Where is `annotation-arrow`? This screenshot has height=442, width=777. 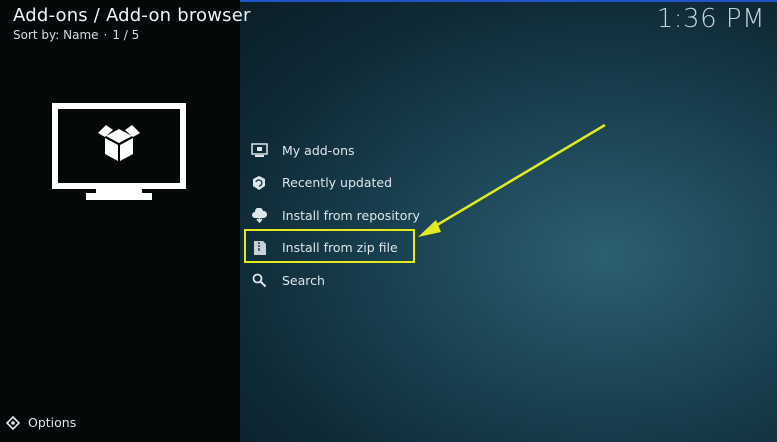 annotation-arrow is located at coordinates (512, 180).